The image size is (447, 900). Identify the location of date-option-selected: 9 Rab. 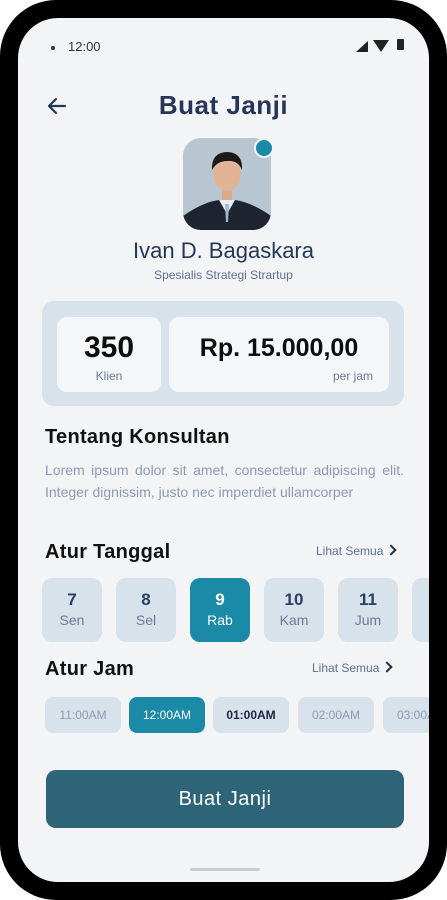
(220, 610).